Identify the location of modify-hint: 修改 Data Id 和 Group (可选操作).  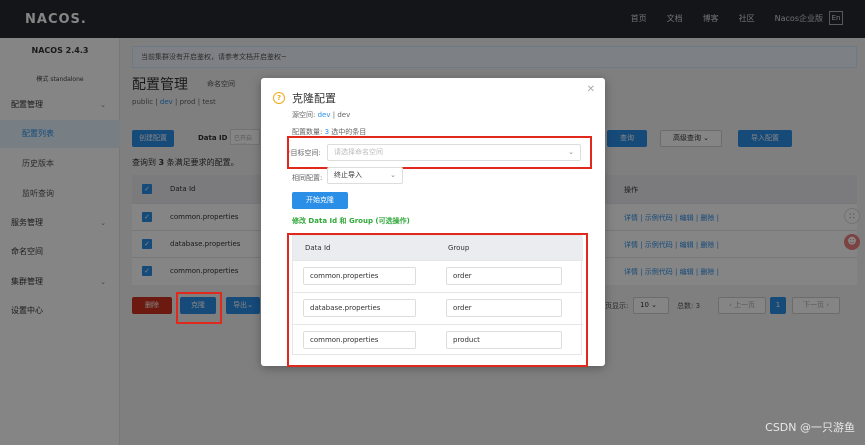
(351, 221).